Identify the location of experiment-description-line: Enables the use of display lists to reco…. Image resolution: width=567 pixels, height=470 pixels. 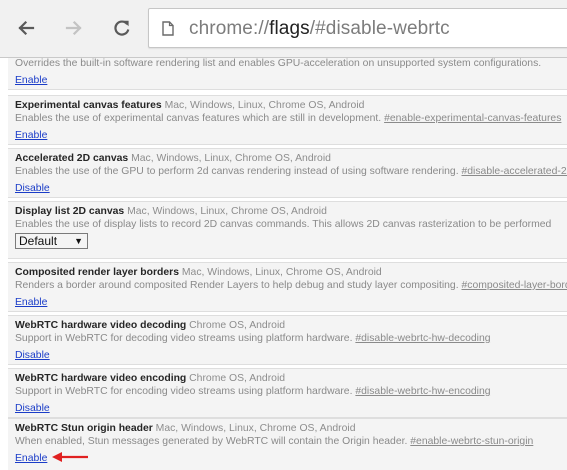
(291, 224).